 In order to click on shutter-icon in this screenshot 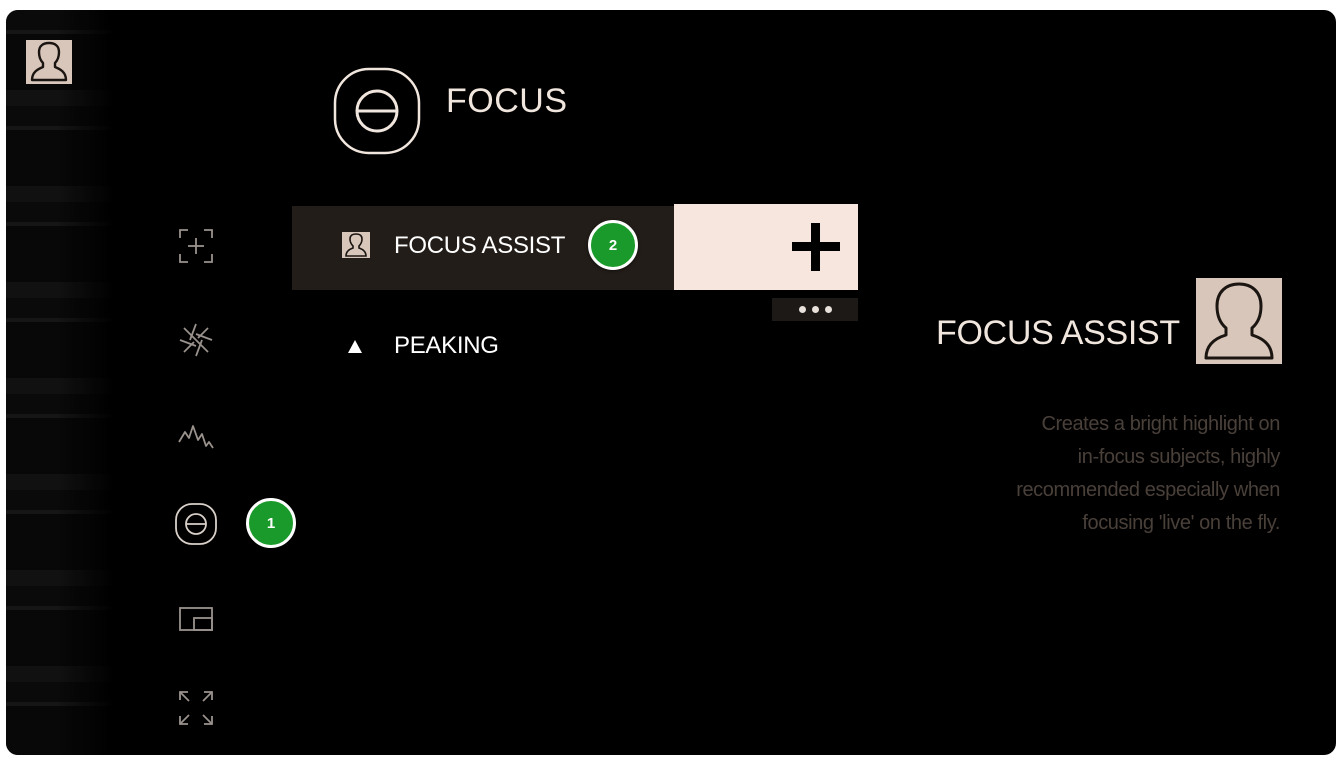, I will do `click(196, 340)`.